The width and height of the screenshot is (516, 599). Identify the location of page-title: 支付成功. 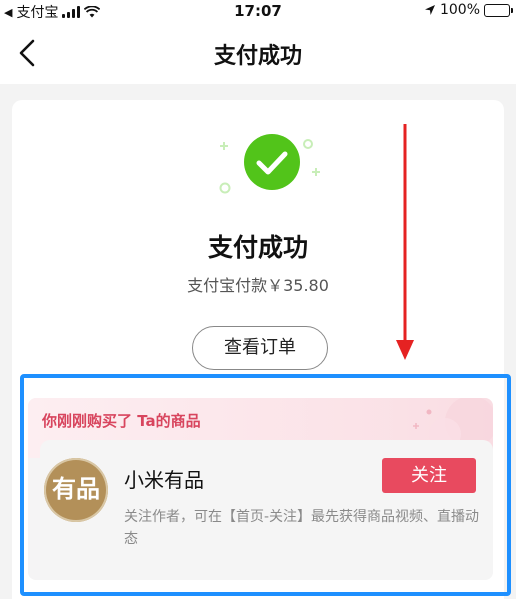
(257, 56).